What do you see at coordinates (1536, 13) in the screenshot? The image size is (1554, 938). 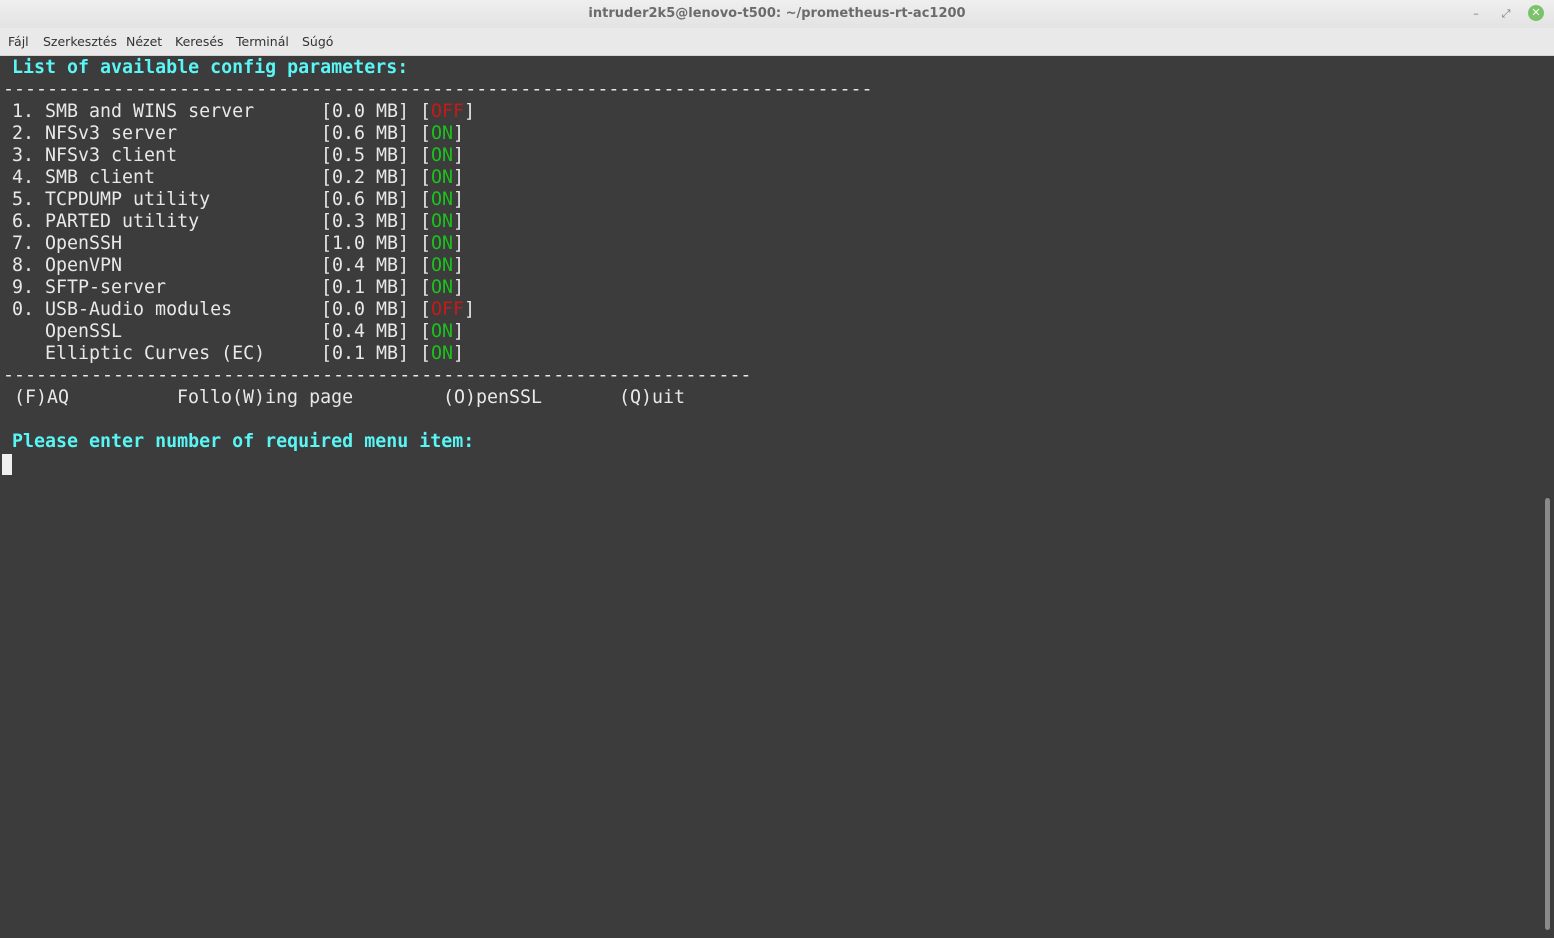 I see `close-icon: ✕` at bounding box center [1536, 13].